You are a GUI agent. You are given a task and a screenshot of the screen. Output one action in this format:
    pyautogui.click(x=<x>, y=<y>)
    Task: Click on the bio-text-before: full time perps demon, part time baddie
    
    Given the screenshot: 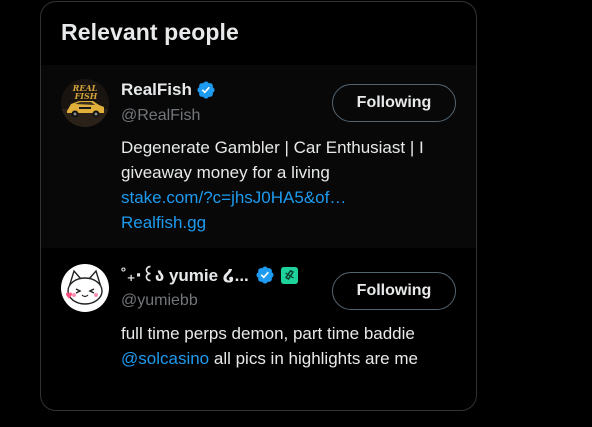 What is the action you would take?
    pyautogui.click(x=268, y=333)
    